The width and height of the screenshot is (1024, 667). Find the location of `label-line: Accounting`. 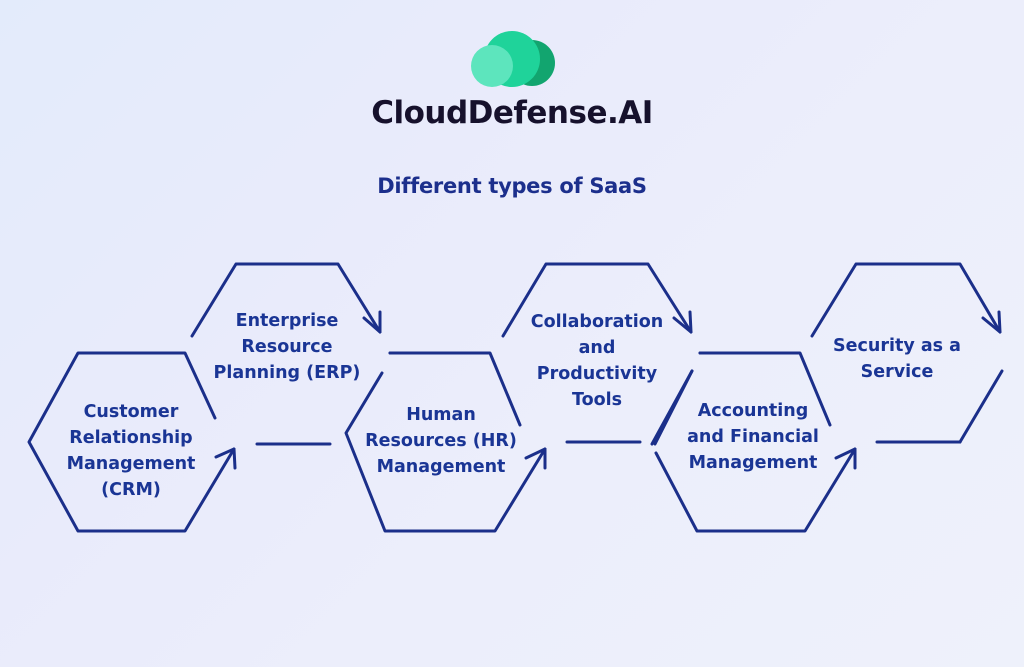

label-line: Accounting is located at coordinates (753, 411).